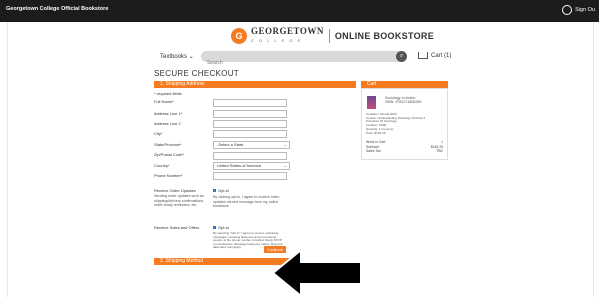 This screenshot has height=297, width=599. Describe the element at coordinates (251, 145) in the screenshot. I see `state-select: -Select a State- ⌄` at that location.